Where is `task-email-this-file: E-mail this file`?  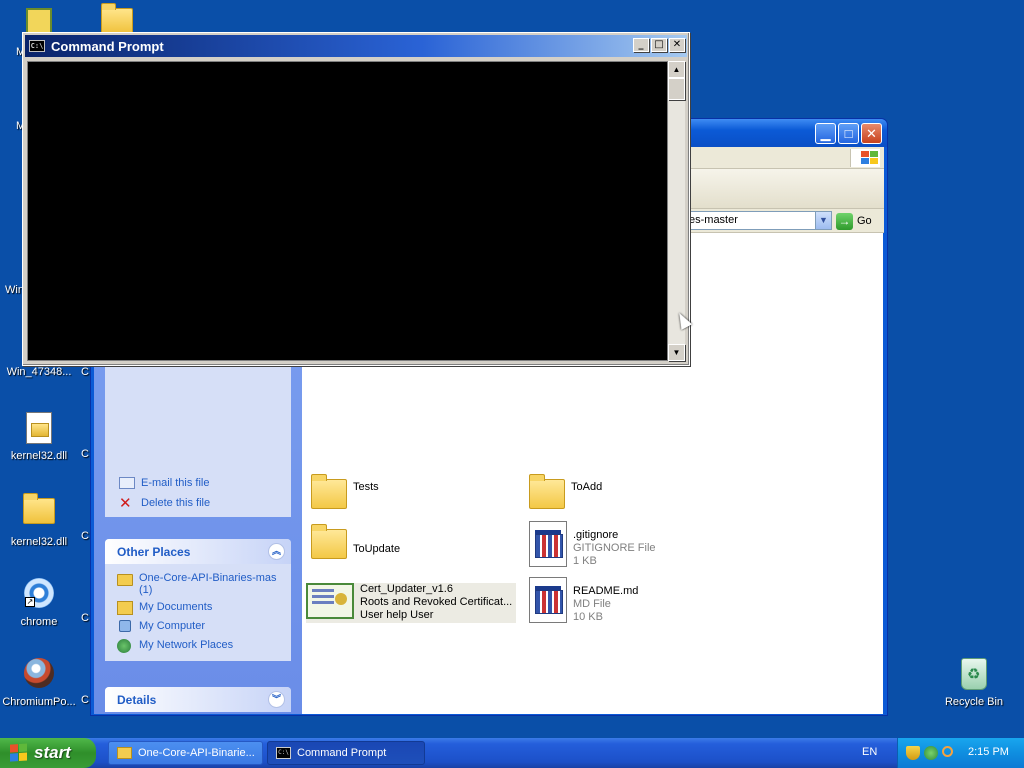
task-email-this-file: E-mail this file is located at coordinates (164, 484).